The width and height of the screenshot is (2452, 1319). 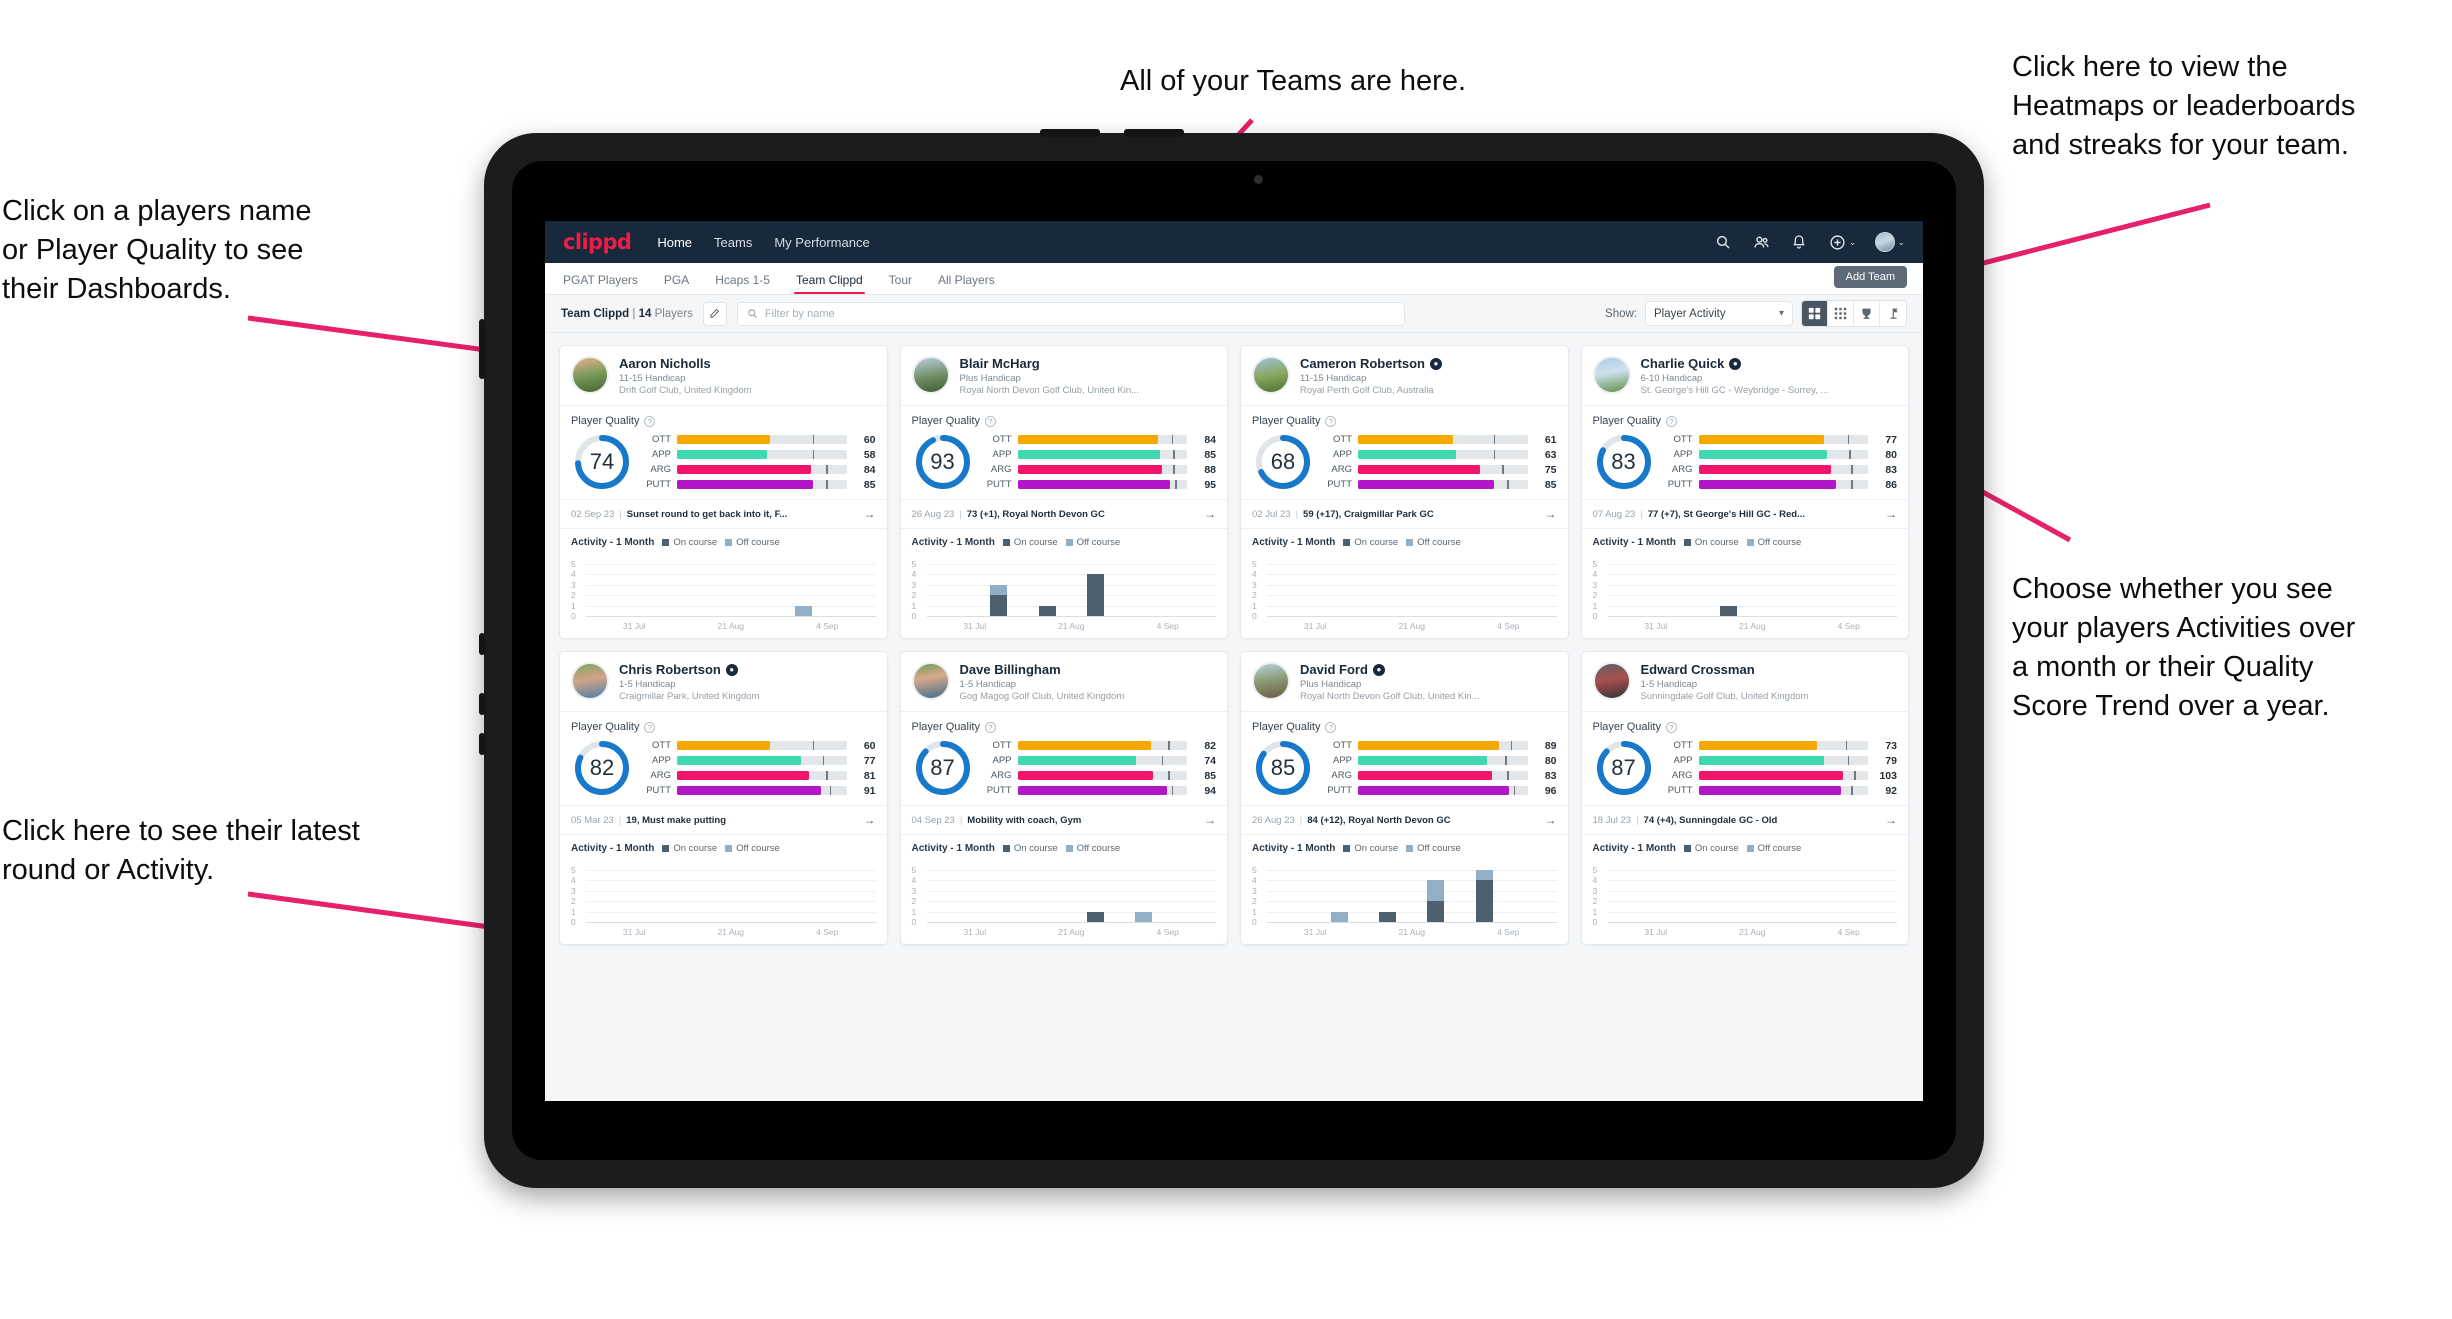 What do you see at coordinates (1390, 669) in the screenshot?
I see `player-name-row: David Ford ●` at bounding box center [1390, 669].